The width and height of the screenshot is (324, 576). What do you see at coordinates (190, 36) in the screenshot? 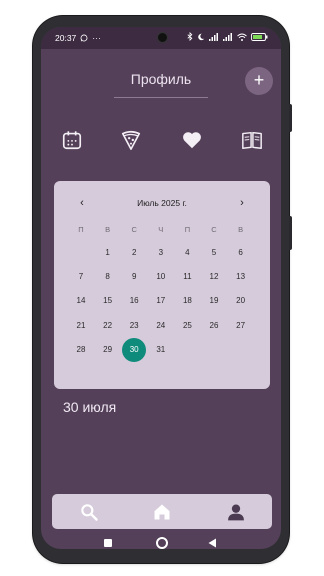
I see `bluetooth-icon` at bounding box center [190, 36].